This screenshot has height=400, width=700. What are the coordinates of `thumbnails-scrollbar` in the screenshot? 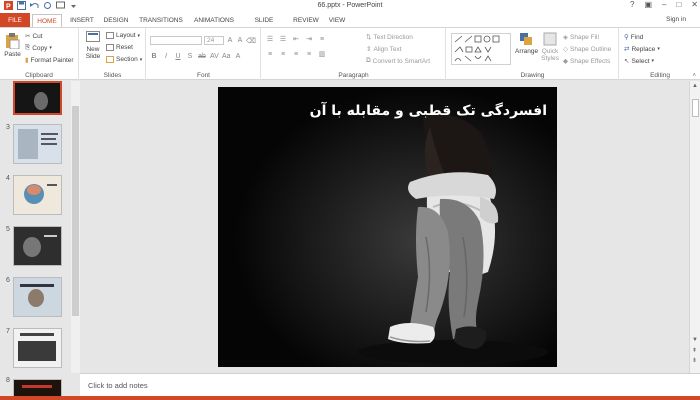 It's located at (75, 227).